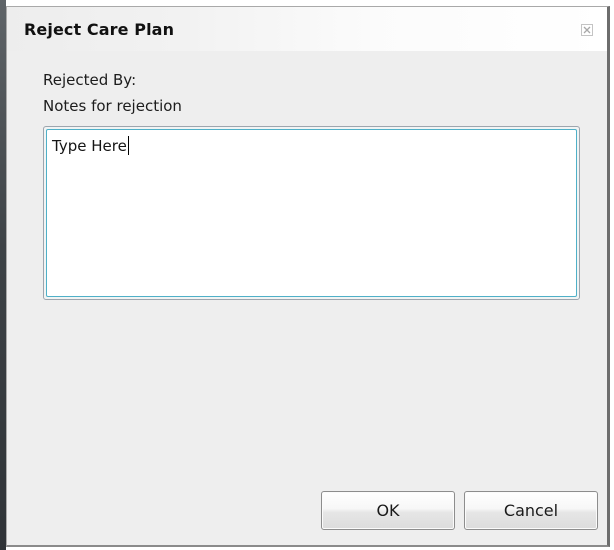 The width and height of the screenshot is (614, 550). I want to click on notes-text-value: Type Here, so click(90, 145).